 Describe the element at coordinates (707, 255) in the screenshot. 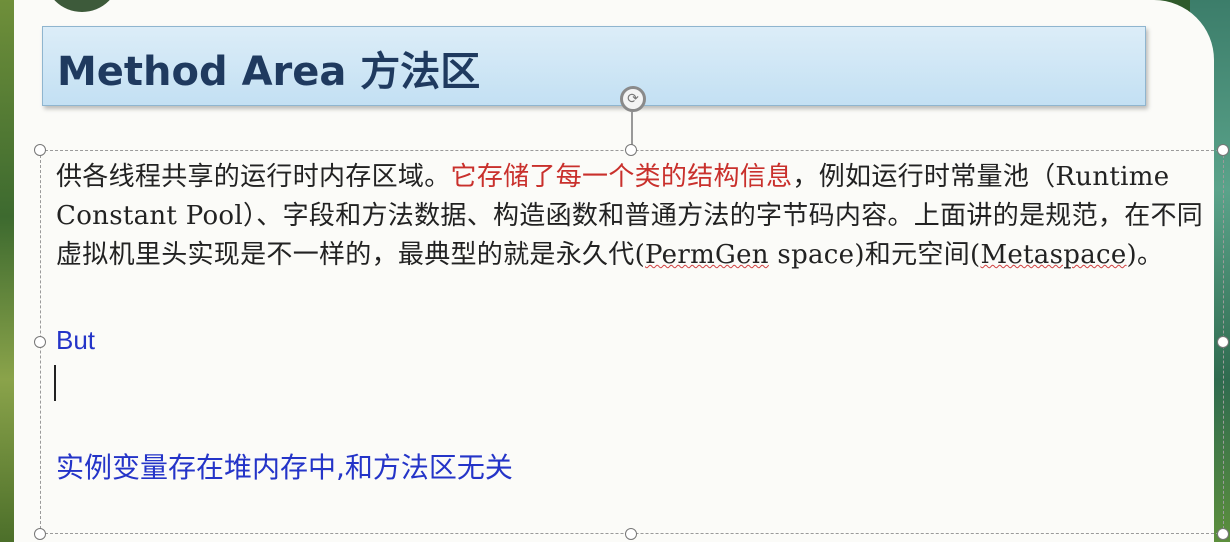

I see `permgen-term: PermGen` at that location.